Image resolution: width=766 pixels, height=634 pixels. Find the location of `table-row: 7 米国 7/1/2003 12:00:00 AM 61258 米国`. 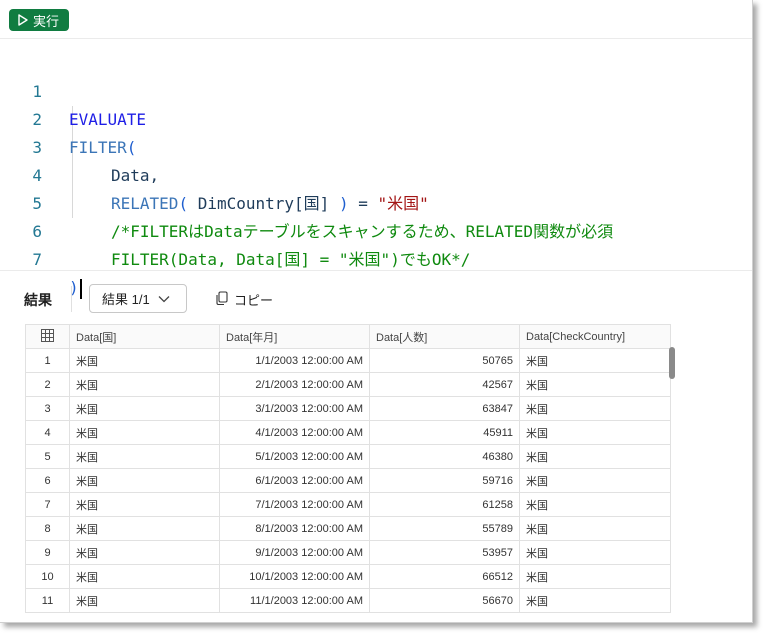

table-row: 7 米国 7/1/2003 12:00:00 AM 61258 米国 is located at coordinates (348, 504).